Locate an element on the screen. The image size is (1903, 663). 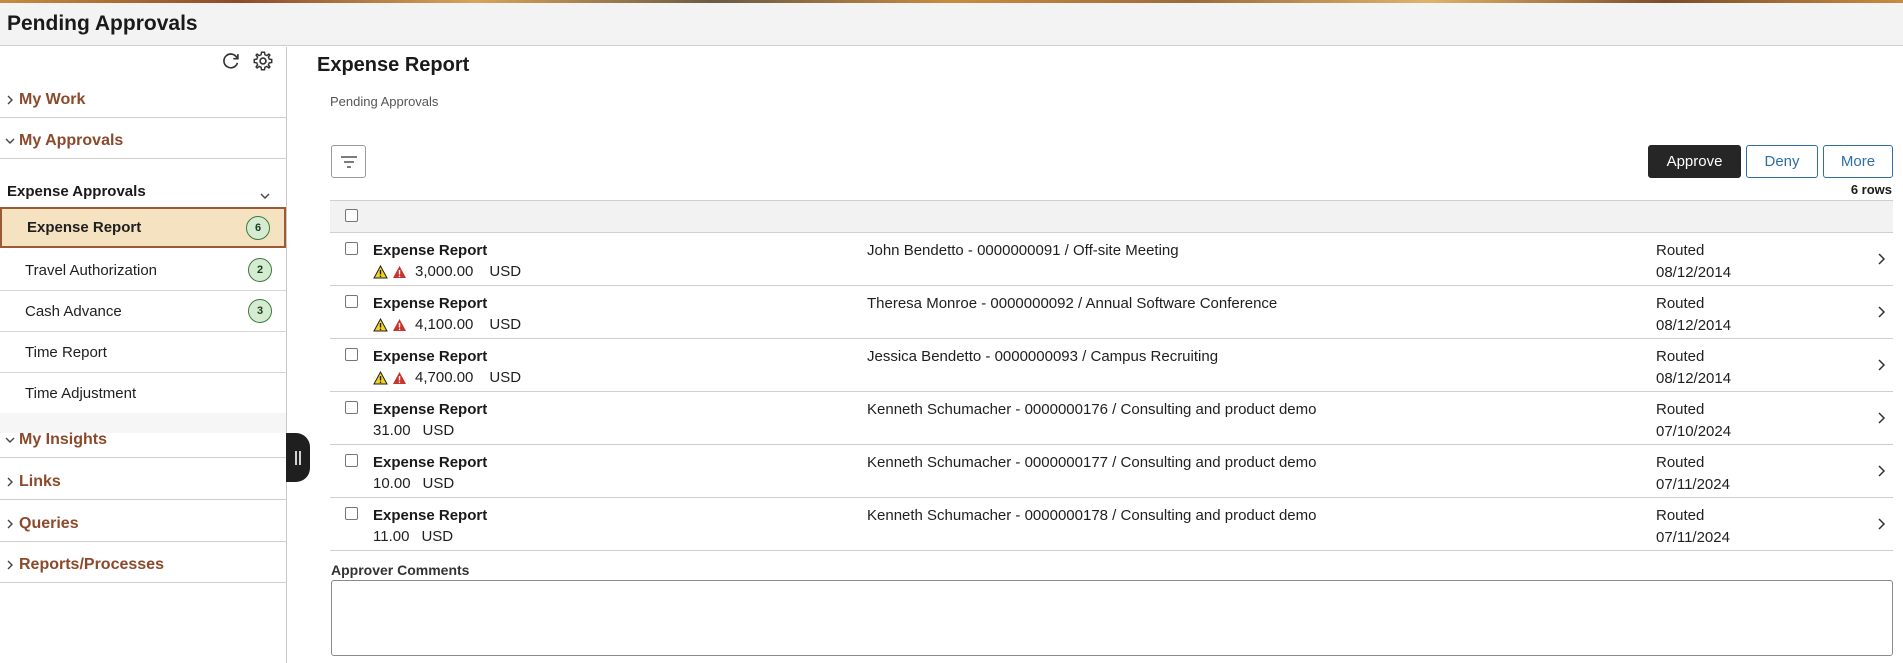
row-amount: 10.00 USD is located at coordinates (413, 483).